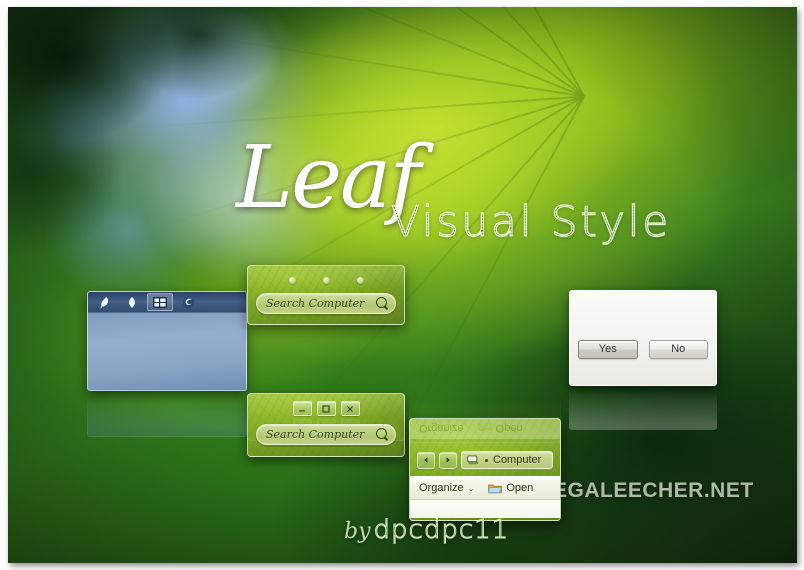 The width and height of the screenshot is (804, 570). What do you see at coordinates (608, 349) in the screenshot?
I see `yes-button: Yes` at bounding box center [608, 349].